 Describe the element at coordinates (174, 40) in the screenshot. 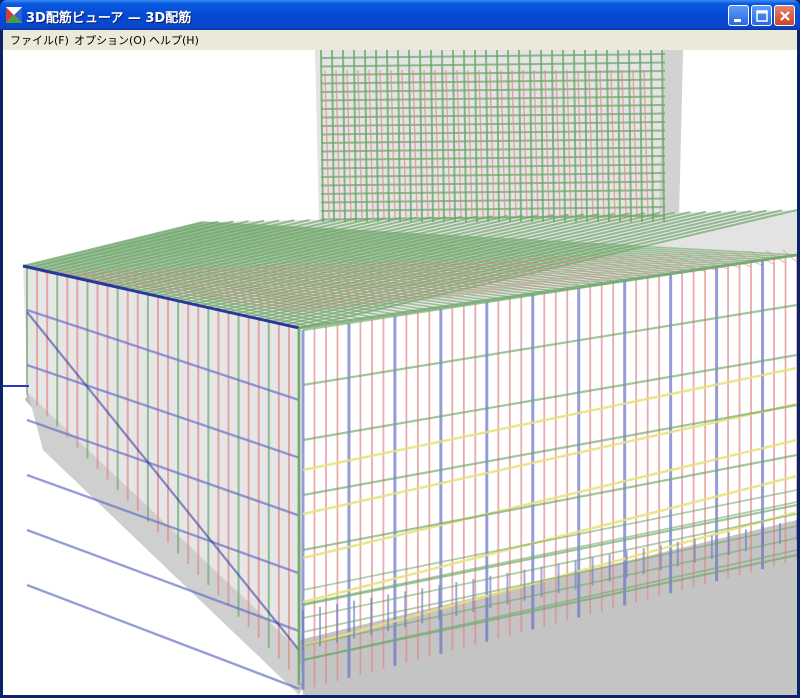

I see `menu-help: ヘルプ(H)` at that location.